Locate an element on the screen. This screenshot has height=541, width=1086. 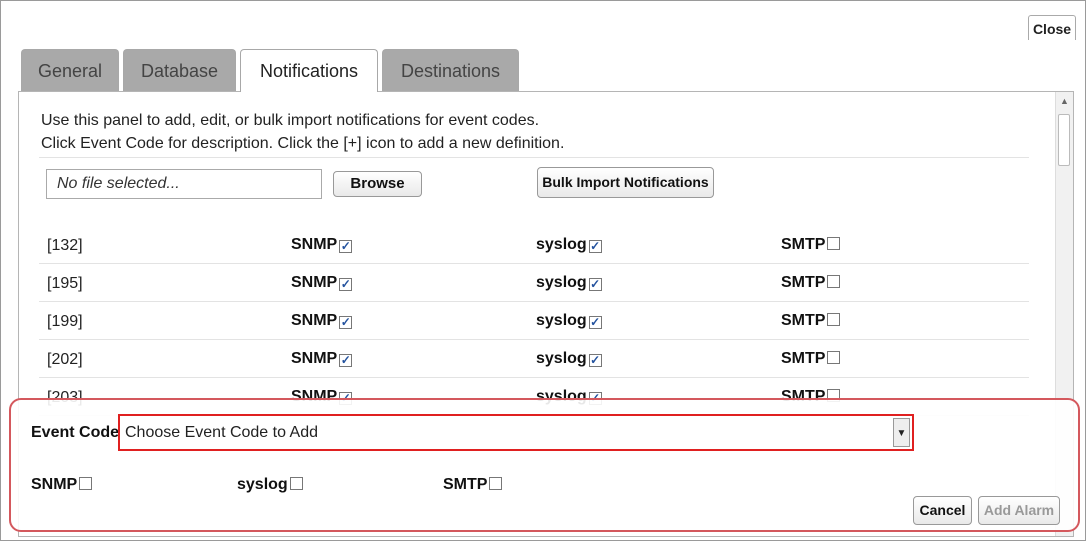
syslog-option: syslog is located at coordinates (270, 485).